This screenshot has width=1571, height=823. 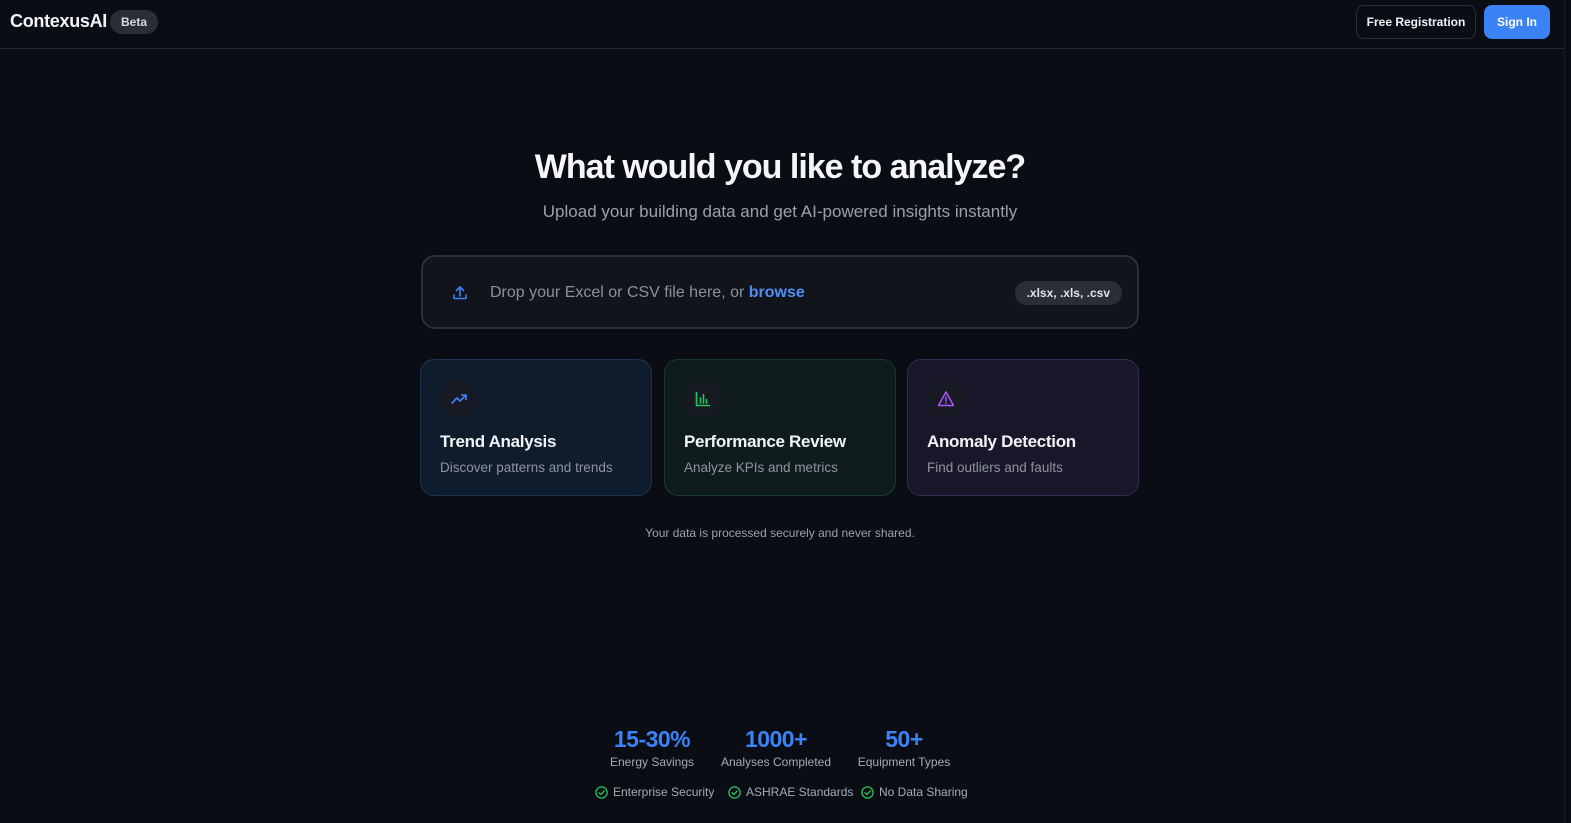 I want to click on trust-badge-label: ASHRAE Standards, so click(x=800, y=792).